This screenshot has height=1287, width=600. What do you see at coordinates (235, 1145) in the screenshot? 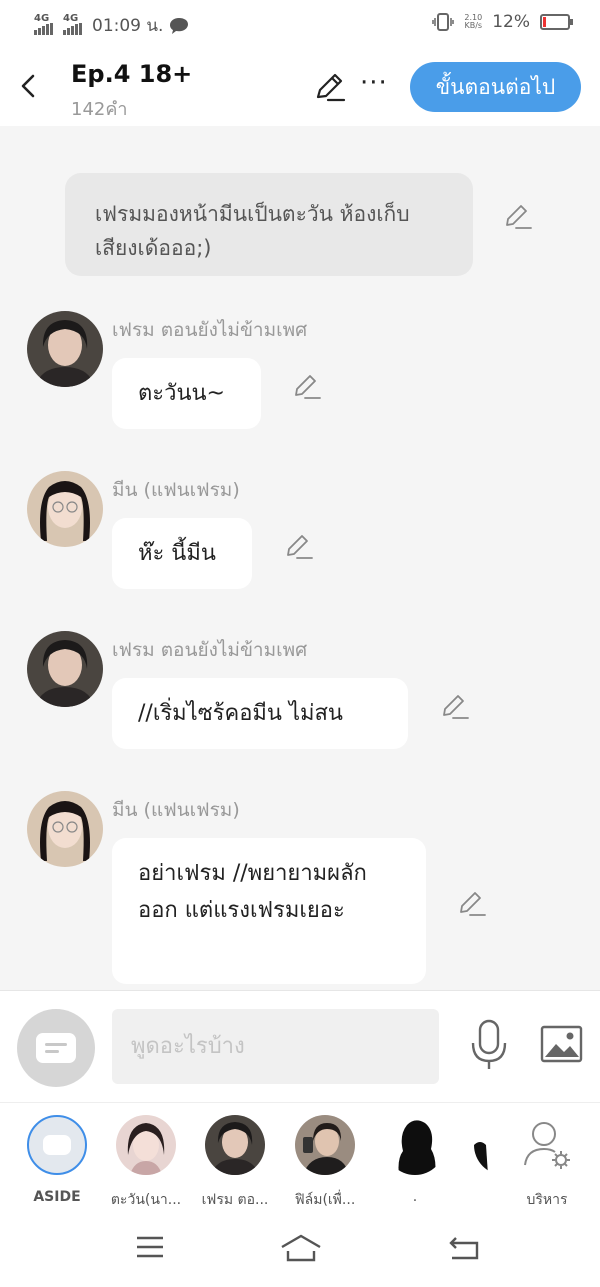
I see `avatar-frame-small` at bounding box center [235, 1145].